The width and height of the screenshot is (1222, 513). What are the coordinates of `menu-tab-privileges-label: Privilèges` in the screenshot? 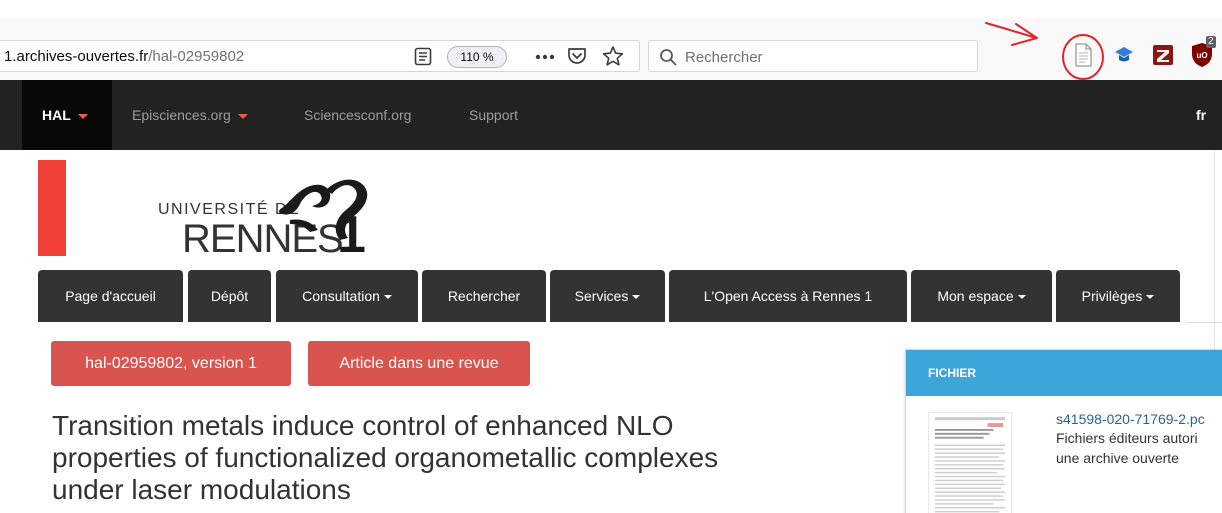 It's located at (1112, 296).